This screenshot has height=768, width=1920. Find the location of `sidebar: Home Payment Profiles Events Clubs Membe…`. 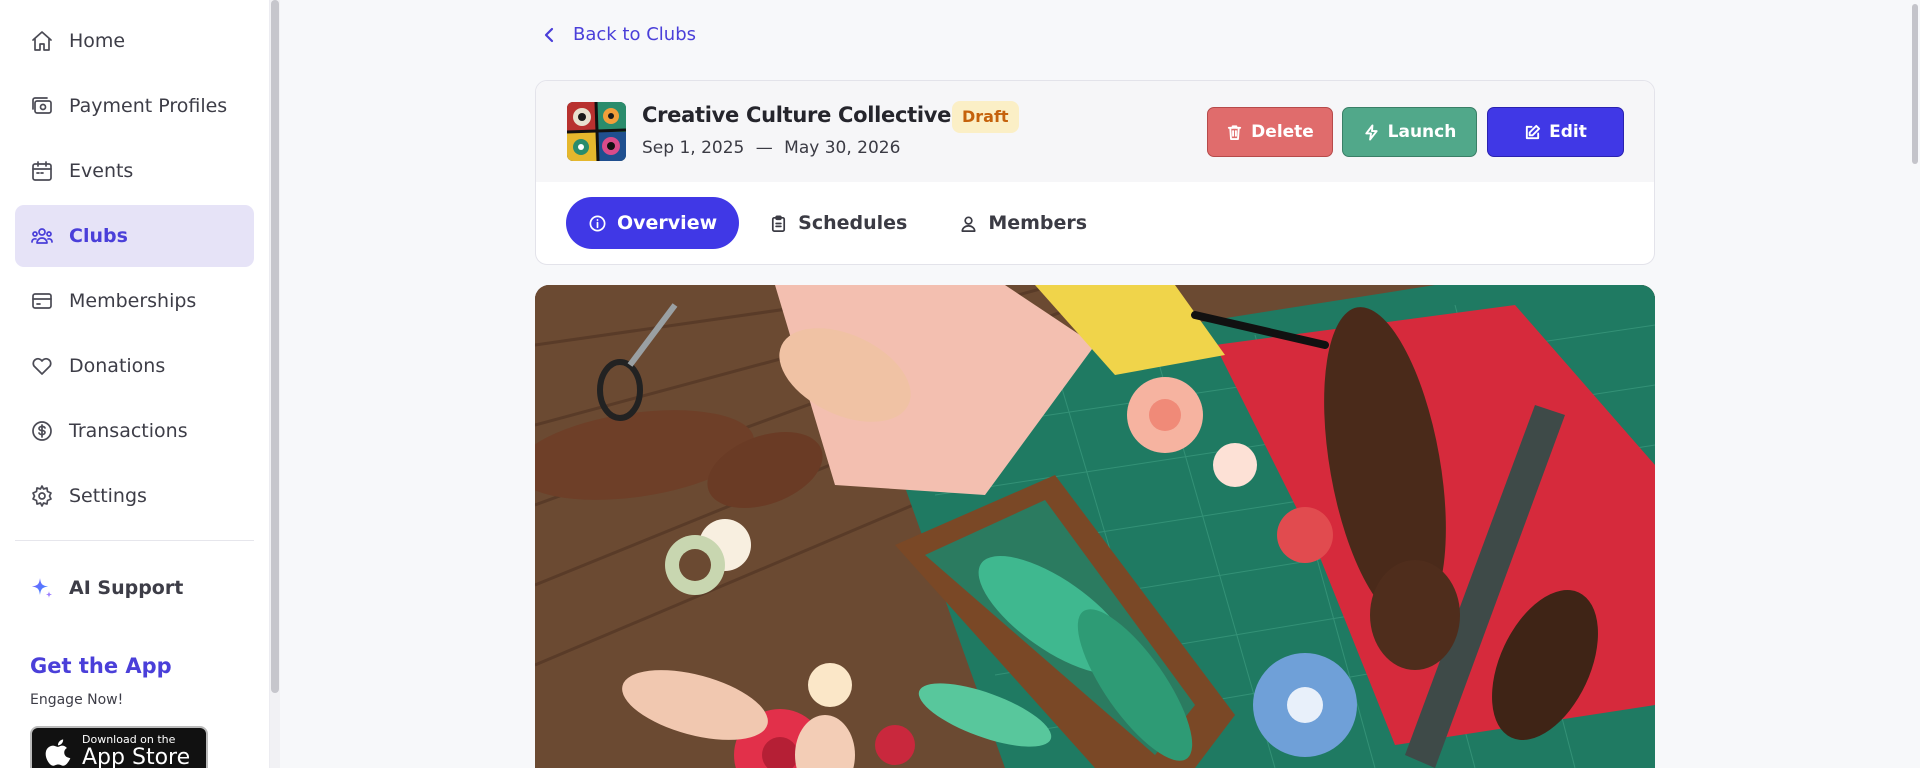

sidebar: Home Payment Profiles Events Clubs Membe… is located at coordinates (135, 384).